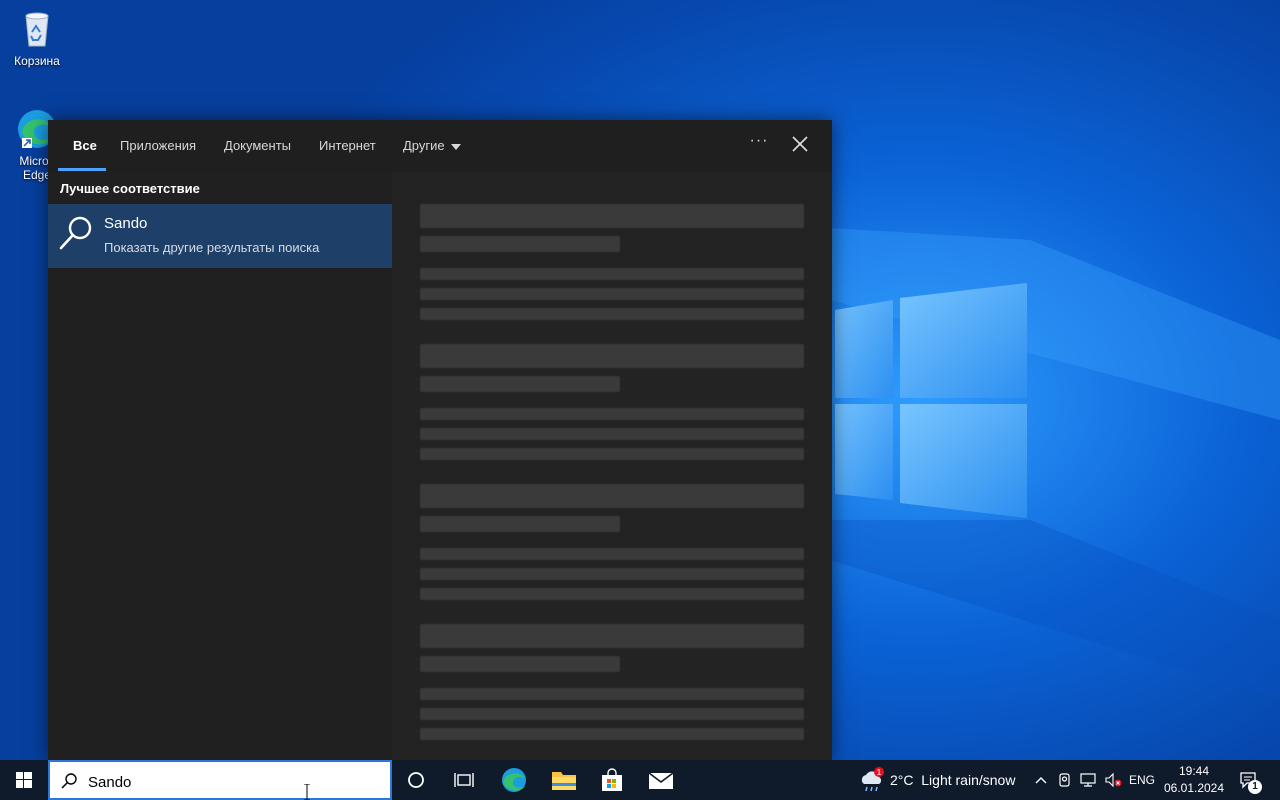 The width and height of the screenshot is (1280, 800). I want to click on start-button, so click(24, 780).